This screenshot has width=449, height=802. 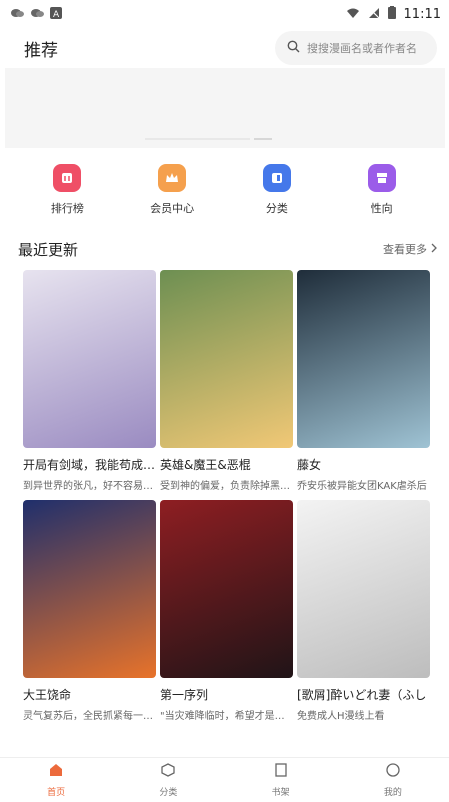 What do you see at coordinates (37, 14) in the screenshot?
I see `wechat-icon` at bounding box center [37, 14].